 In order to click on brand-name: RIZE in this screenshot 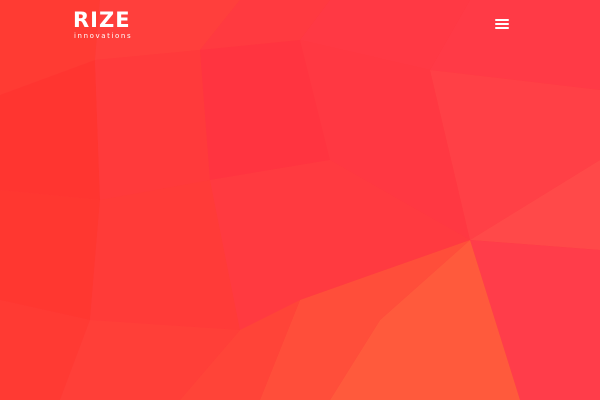, I will do `click(102, 20)`.